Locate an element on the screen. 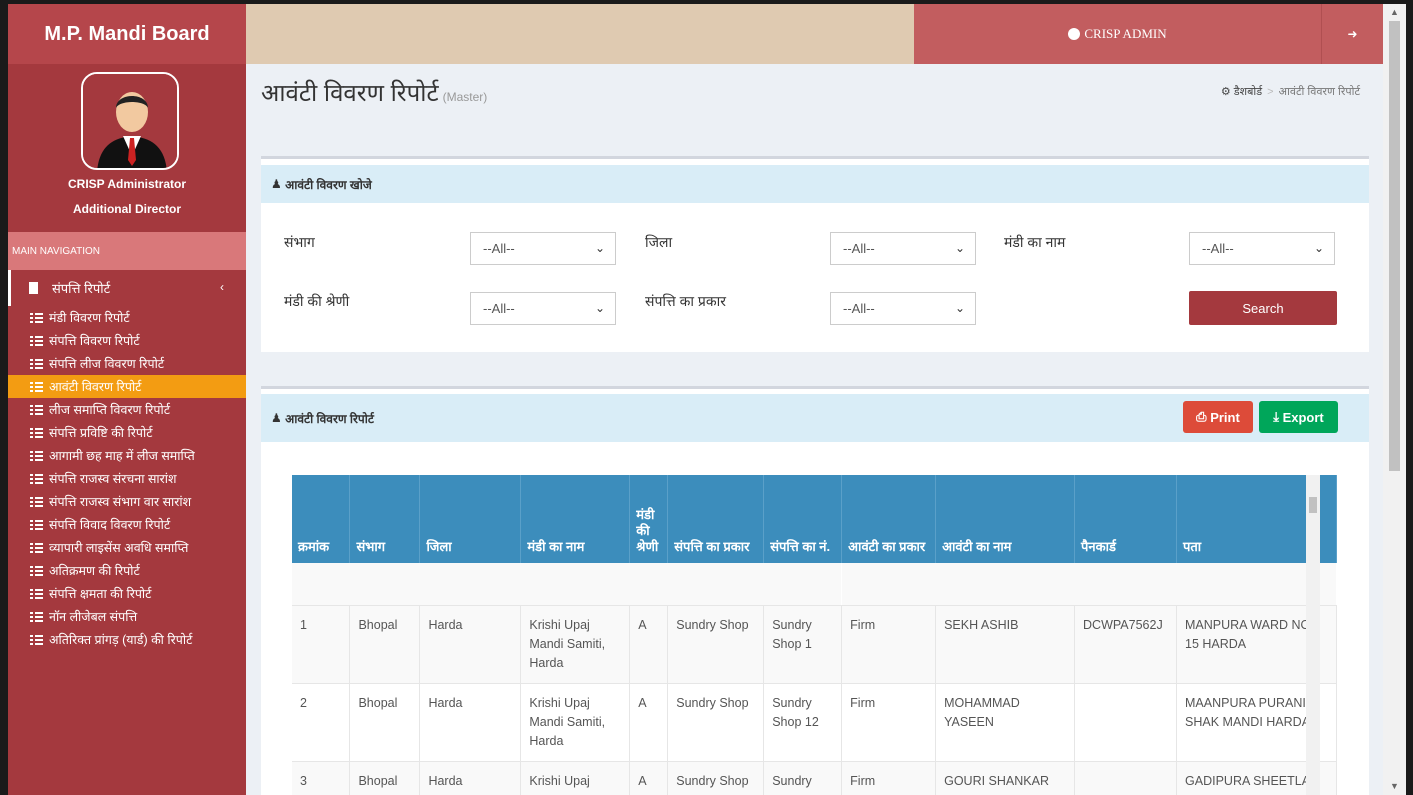 Image resolution: width=1413 pixels, height=795 pixels. sidebar-menu-property-reports: संपत्ति रिपोर्ट ‹ is located at coordinates (127, 288).